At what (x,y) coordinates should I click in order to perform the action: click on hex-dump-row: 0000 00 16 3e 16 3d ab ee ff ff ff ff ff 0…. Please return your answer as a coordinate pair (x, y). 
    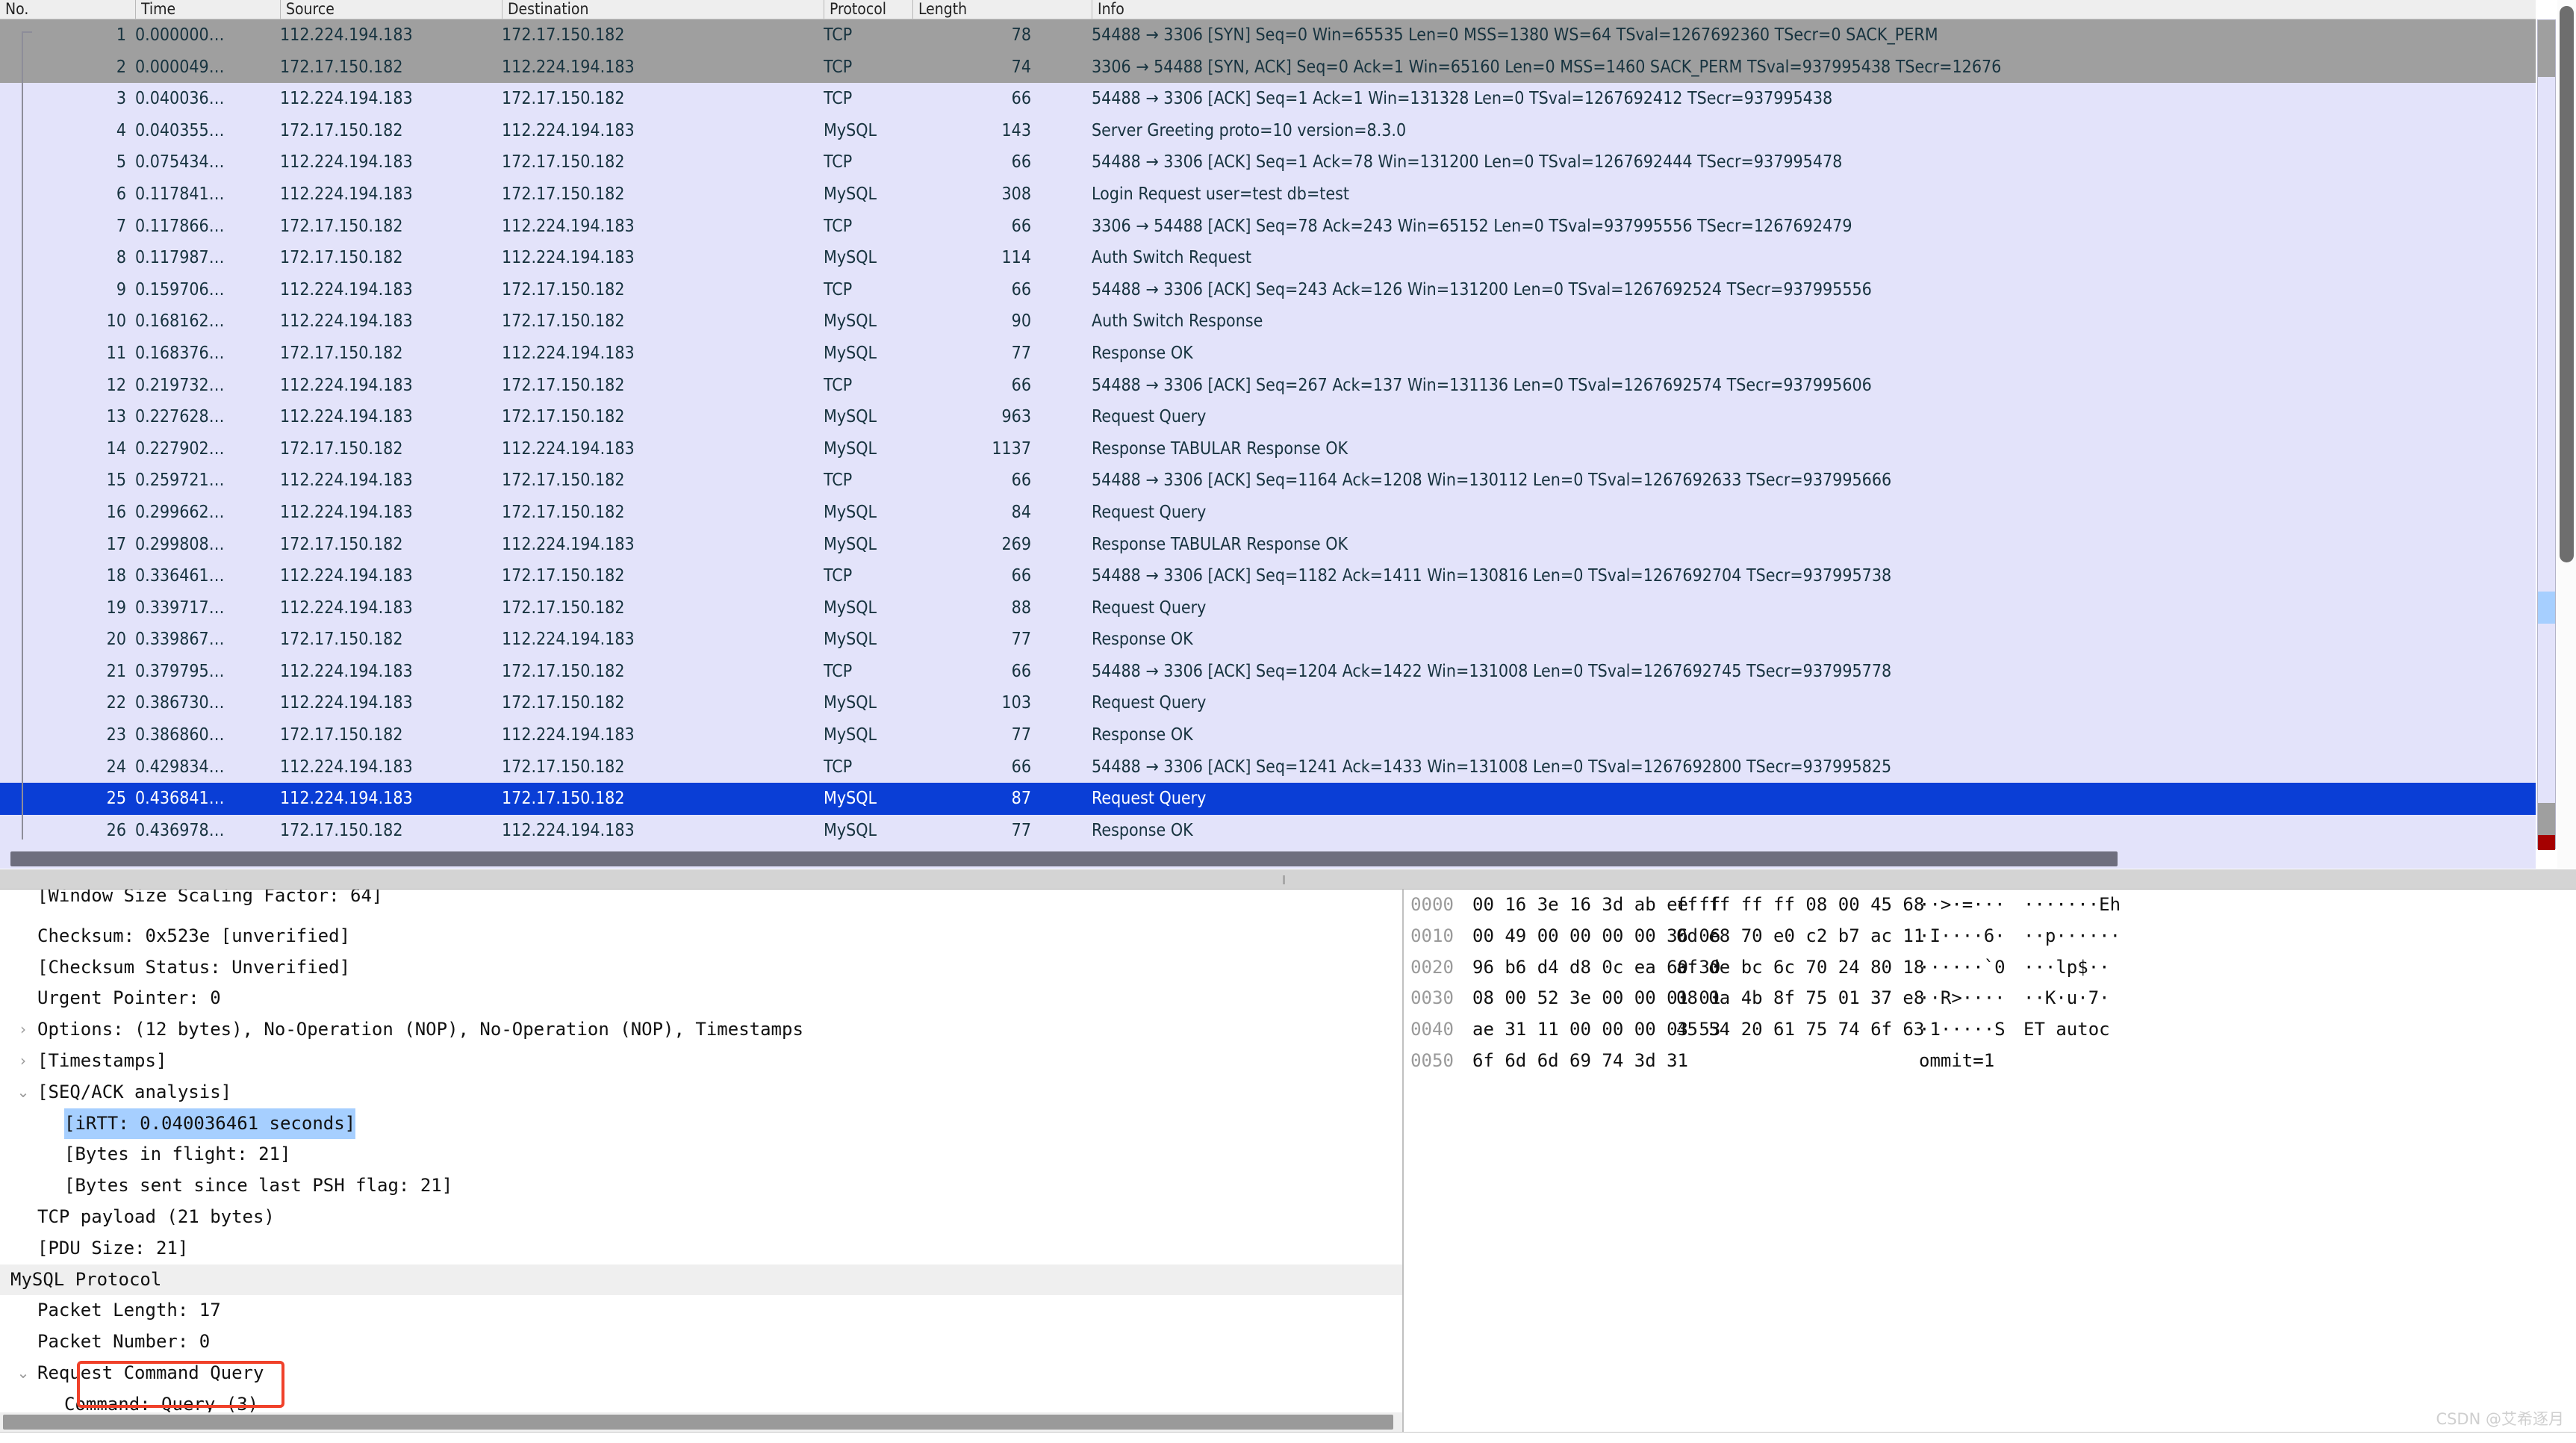
    Looking at the image, I should click on (1990, 906).